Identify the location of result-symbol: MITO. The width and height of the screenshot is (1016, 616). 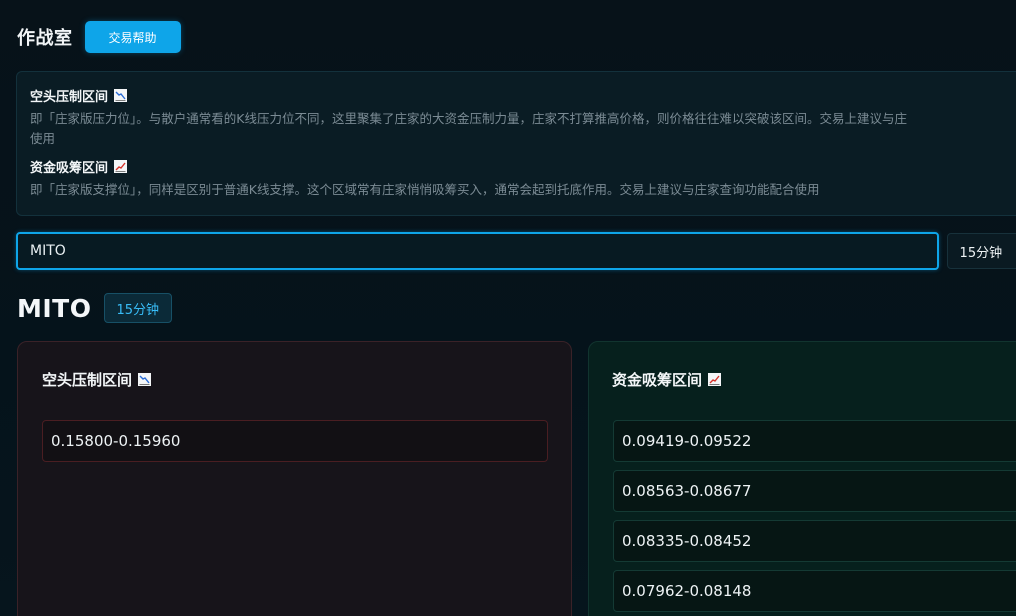
(54, 308).